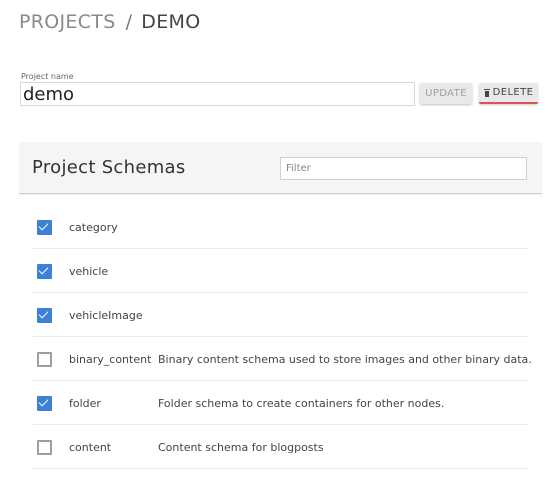  Describe the element at coordinates (486, 92) in the screenshot. I see `trash-icon` at that location.